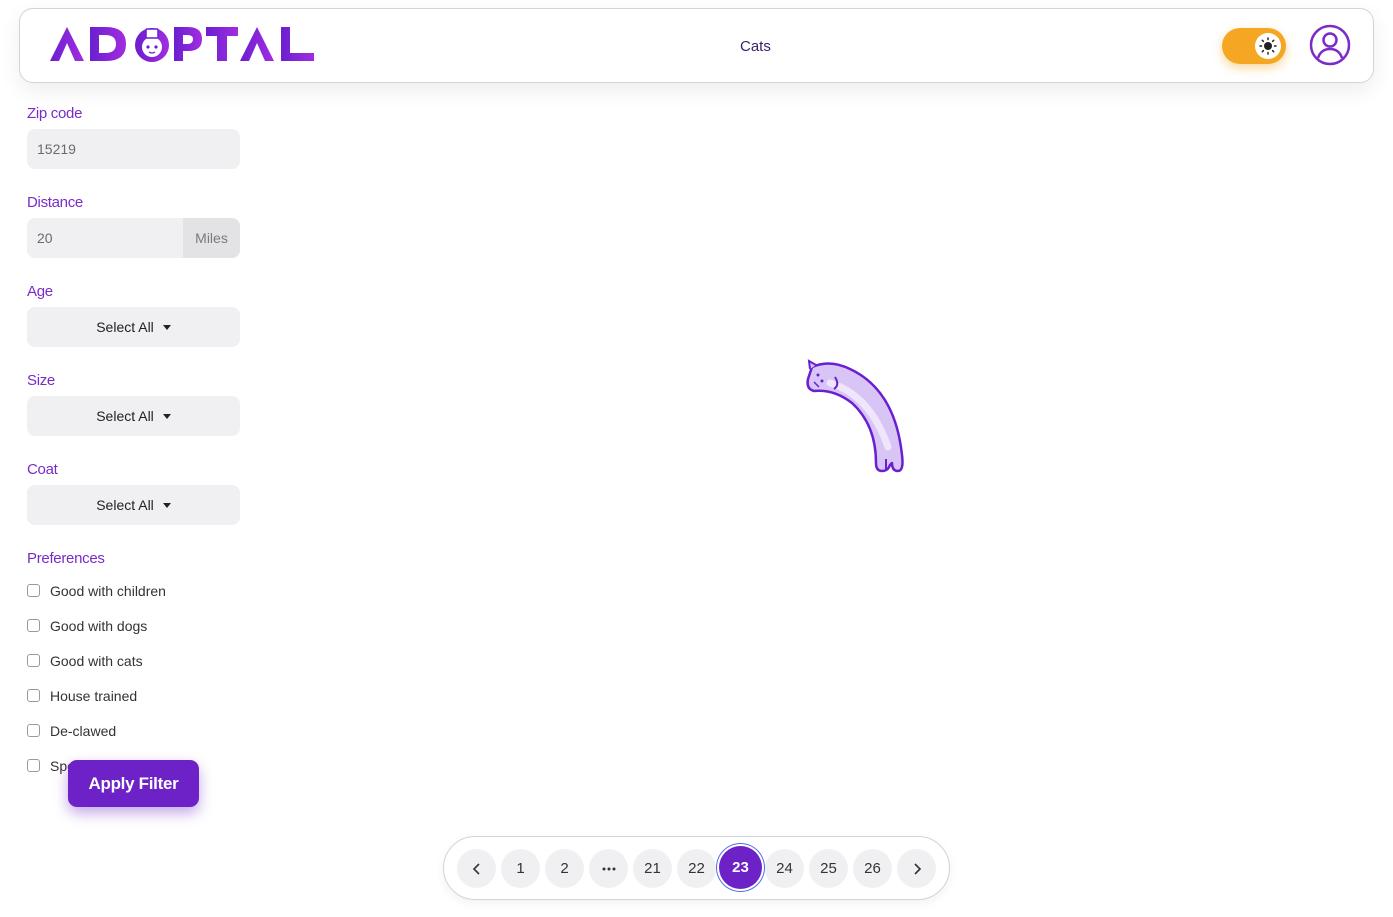  Describe the element at coordinates (96, 660) in the screenshot. I see `pref-label: Good with cats` at that location.